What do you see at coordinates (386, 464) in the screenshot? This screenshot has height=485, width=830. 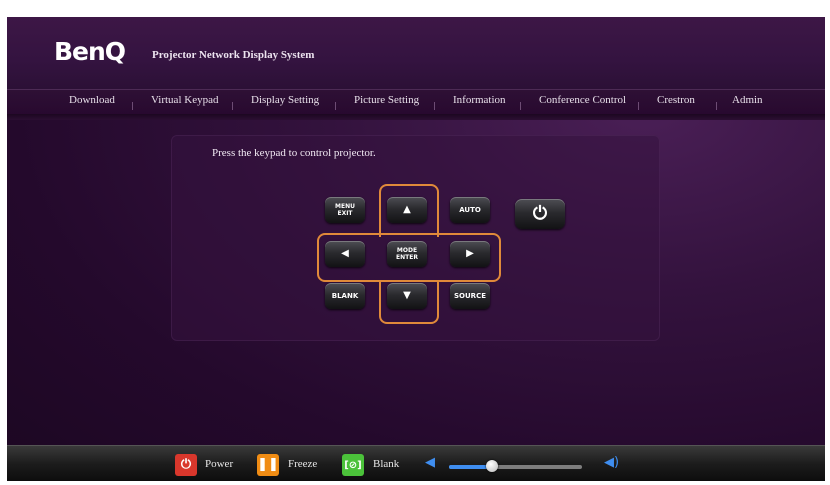 I see `blank-label: Blank` at bounding box center [386, 464].